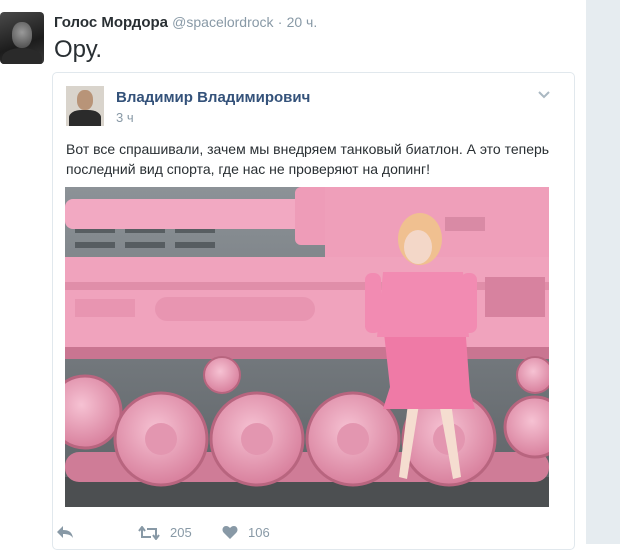  I want to click on reply-button, so click(65, 532).